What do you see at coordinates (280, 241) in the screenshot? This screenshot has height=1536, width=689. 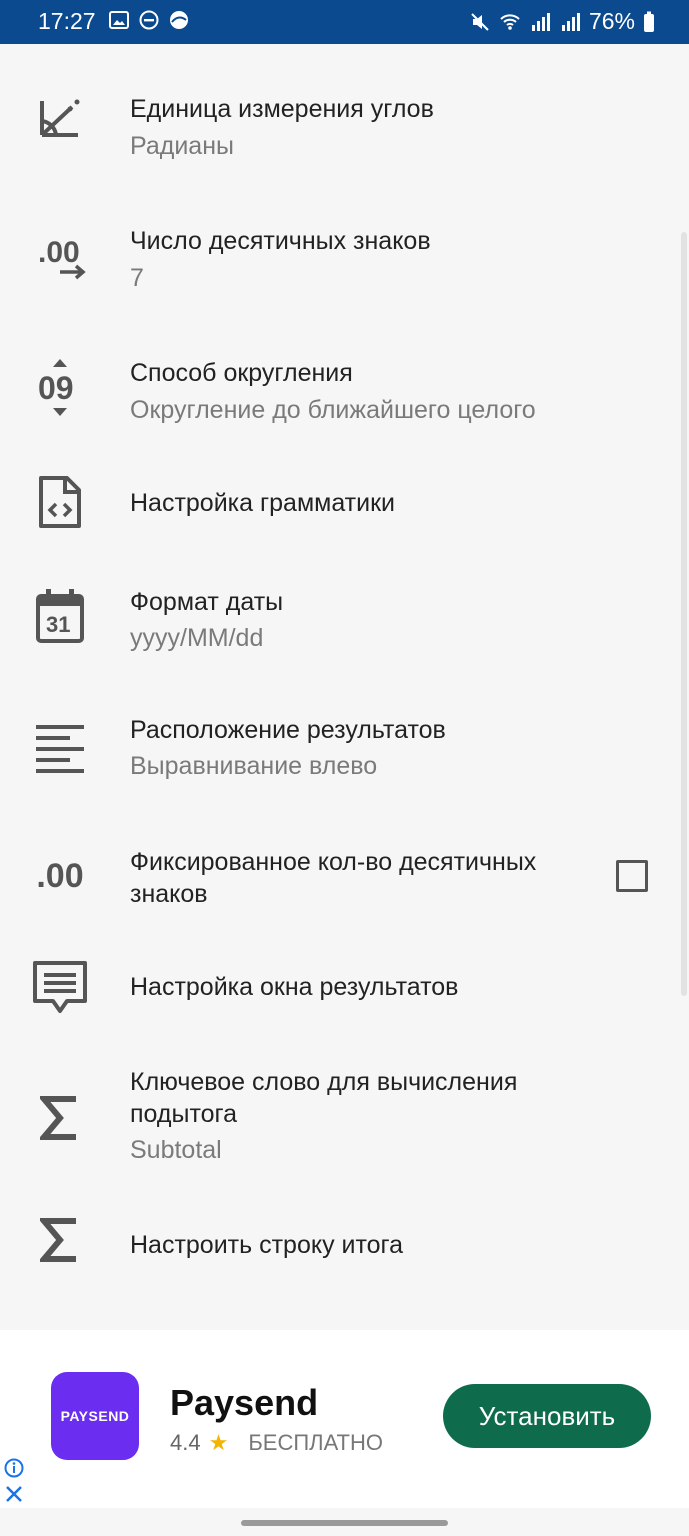 I see `setting-title: Число десятичных знаков` at bounding box center [280, 241].